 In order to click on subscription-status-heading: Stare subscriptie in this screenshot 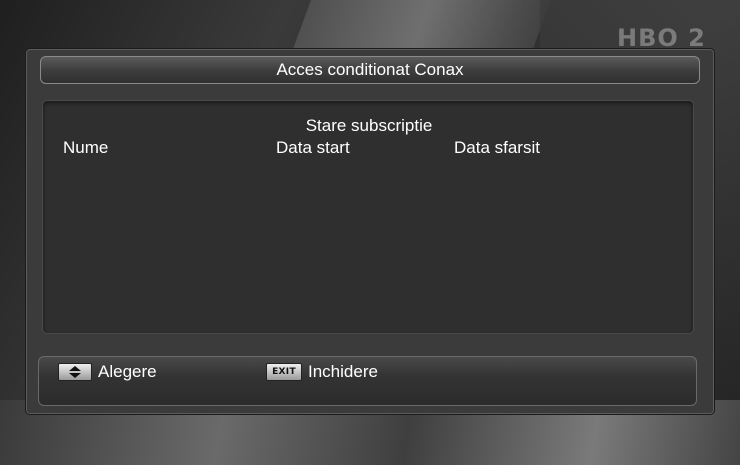, I will do `click(369, 125)`.